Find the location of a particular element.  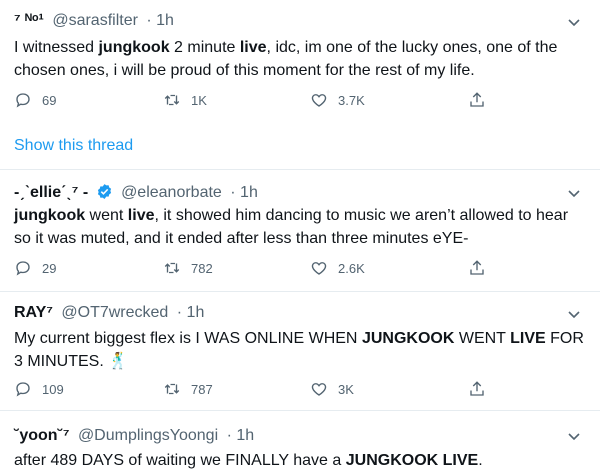

display-name: ⁷ ᴺᵒ¹ is located at coordinates (29, 20).